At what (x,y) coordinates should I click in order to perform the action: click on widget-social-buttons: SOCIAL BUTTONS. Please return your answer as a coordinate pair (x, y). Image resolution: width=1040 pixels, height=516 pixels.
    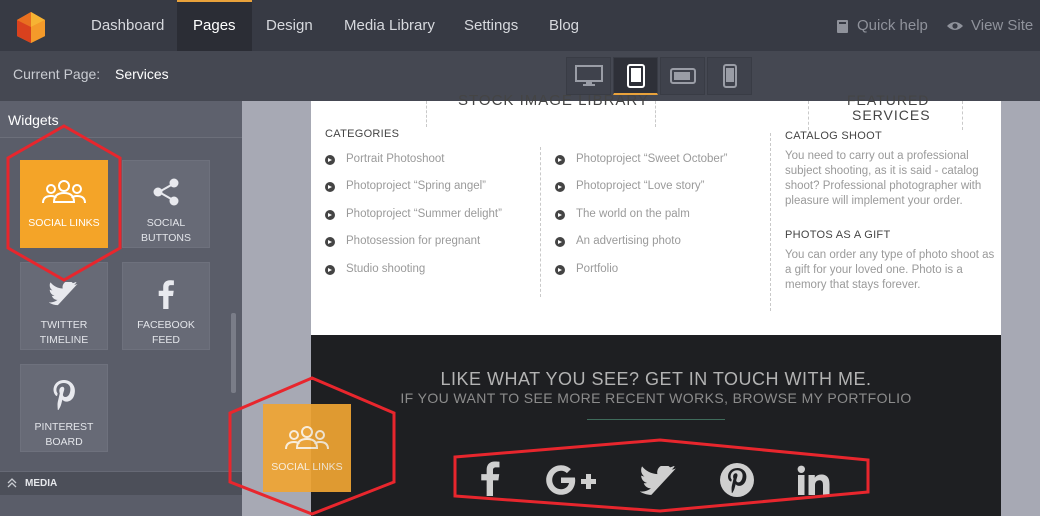
    Looking at the image, I should click on (166, 204).